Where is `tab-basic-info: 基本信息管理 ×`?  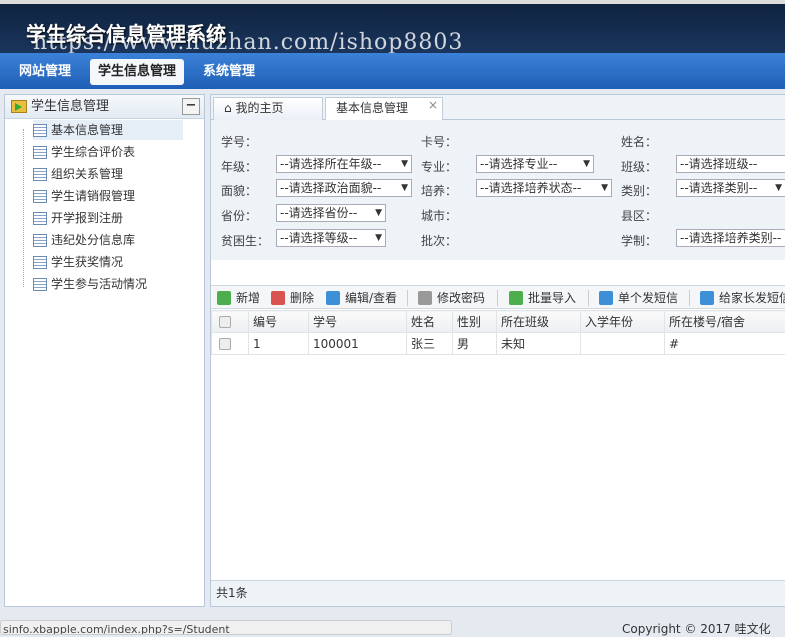
tab-basic-info: 基本信息管理 × is located at coordinates (384, 109).